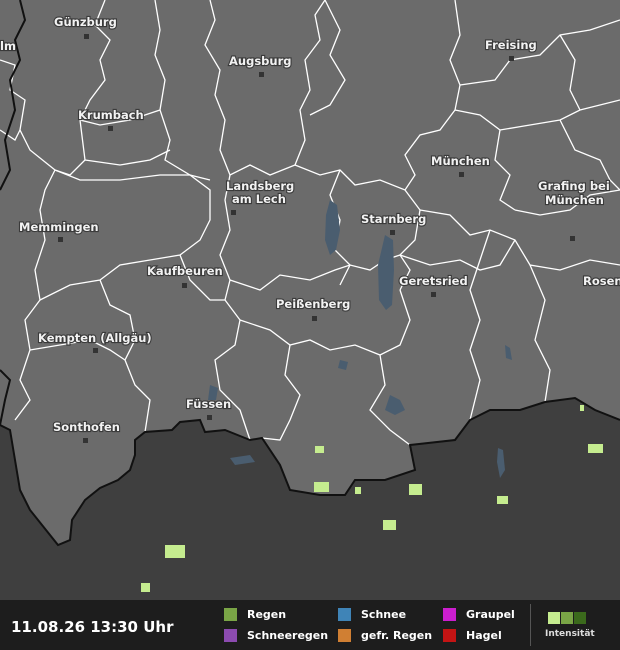 The image size is (620, 650). What do you see at coordinates (484, 635) in the screenshot?
I see `legend-label-hagel: Hagel` at bounding box center [484, 635].